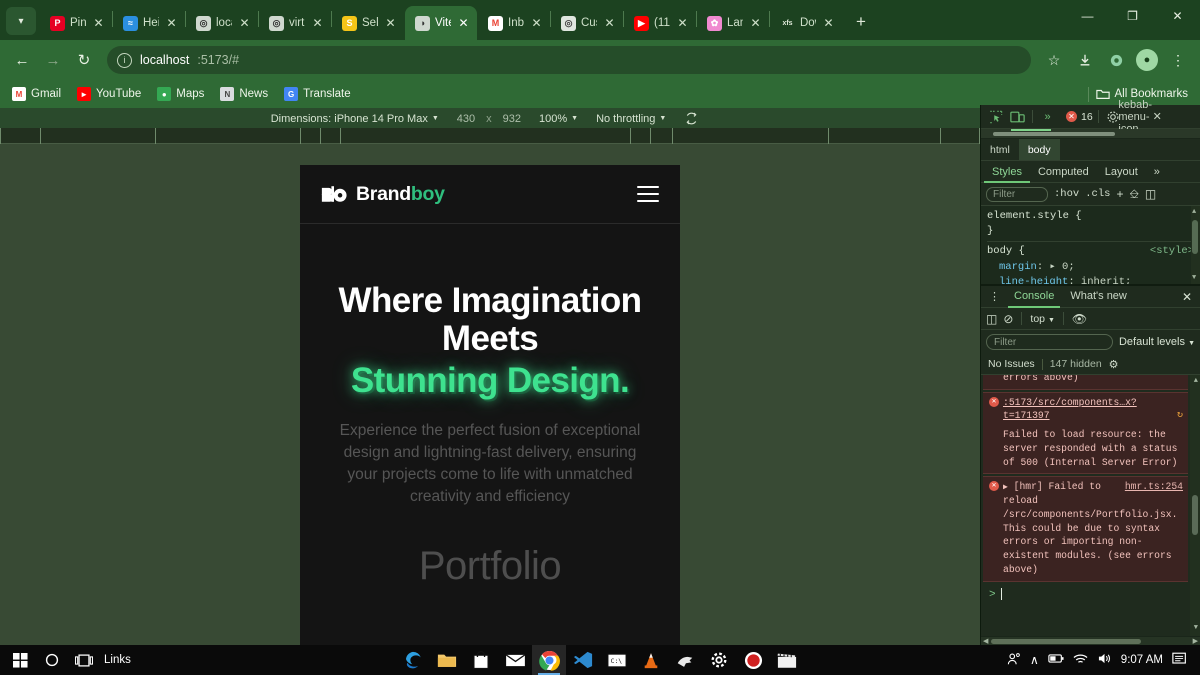 Image resolution: width=1200 pixels, height=675 pixels. I want to click on download-icon, so click(1085, 60).